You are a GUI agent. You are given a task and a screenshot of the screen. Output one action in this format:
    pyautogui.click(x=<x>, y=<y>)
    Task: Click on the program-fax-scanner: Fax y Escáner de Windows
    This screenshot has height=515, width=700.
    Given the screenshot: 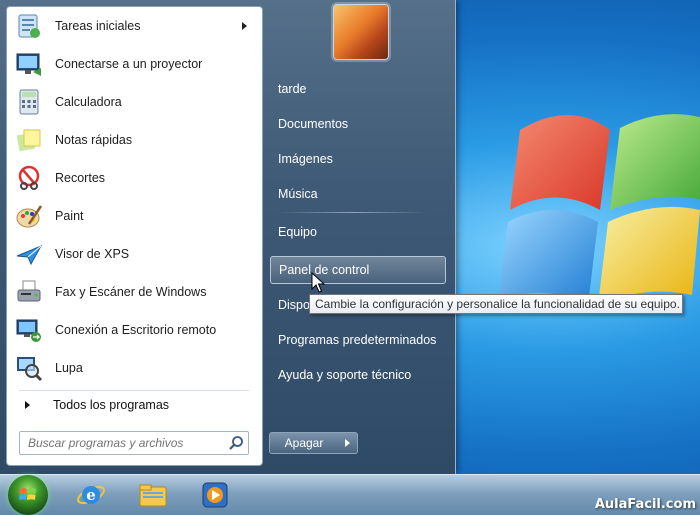 What is the action you would take?
    pyautogui.click(x=134, y=292)
    